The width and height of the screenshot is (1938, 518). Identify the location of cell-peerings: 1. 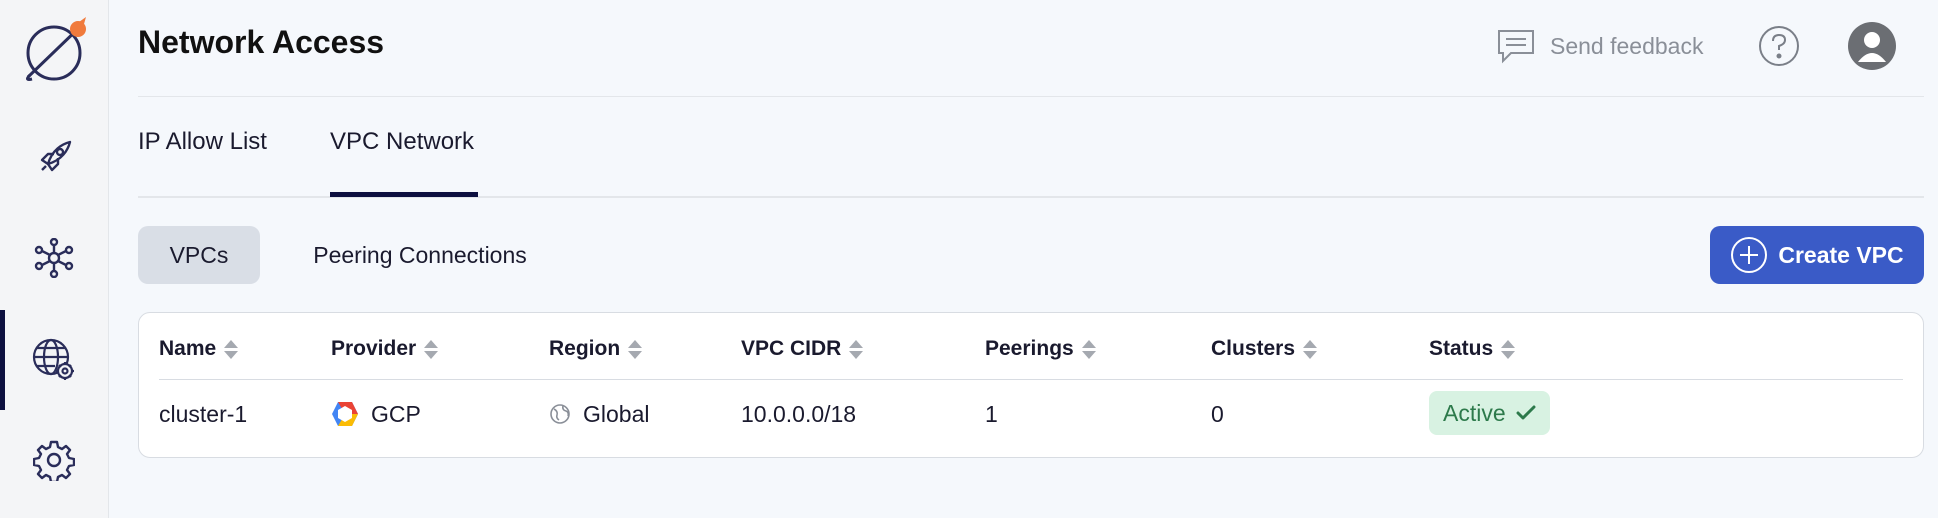
(991, 413).